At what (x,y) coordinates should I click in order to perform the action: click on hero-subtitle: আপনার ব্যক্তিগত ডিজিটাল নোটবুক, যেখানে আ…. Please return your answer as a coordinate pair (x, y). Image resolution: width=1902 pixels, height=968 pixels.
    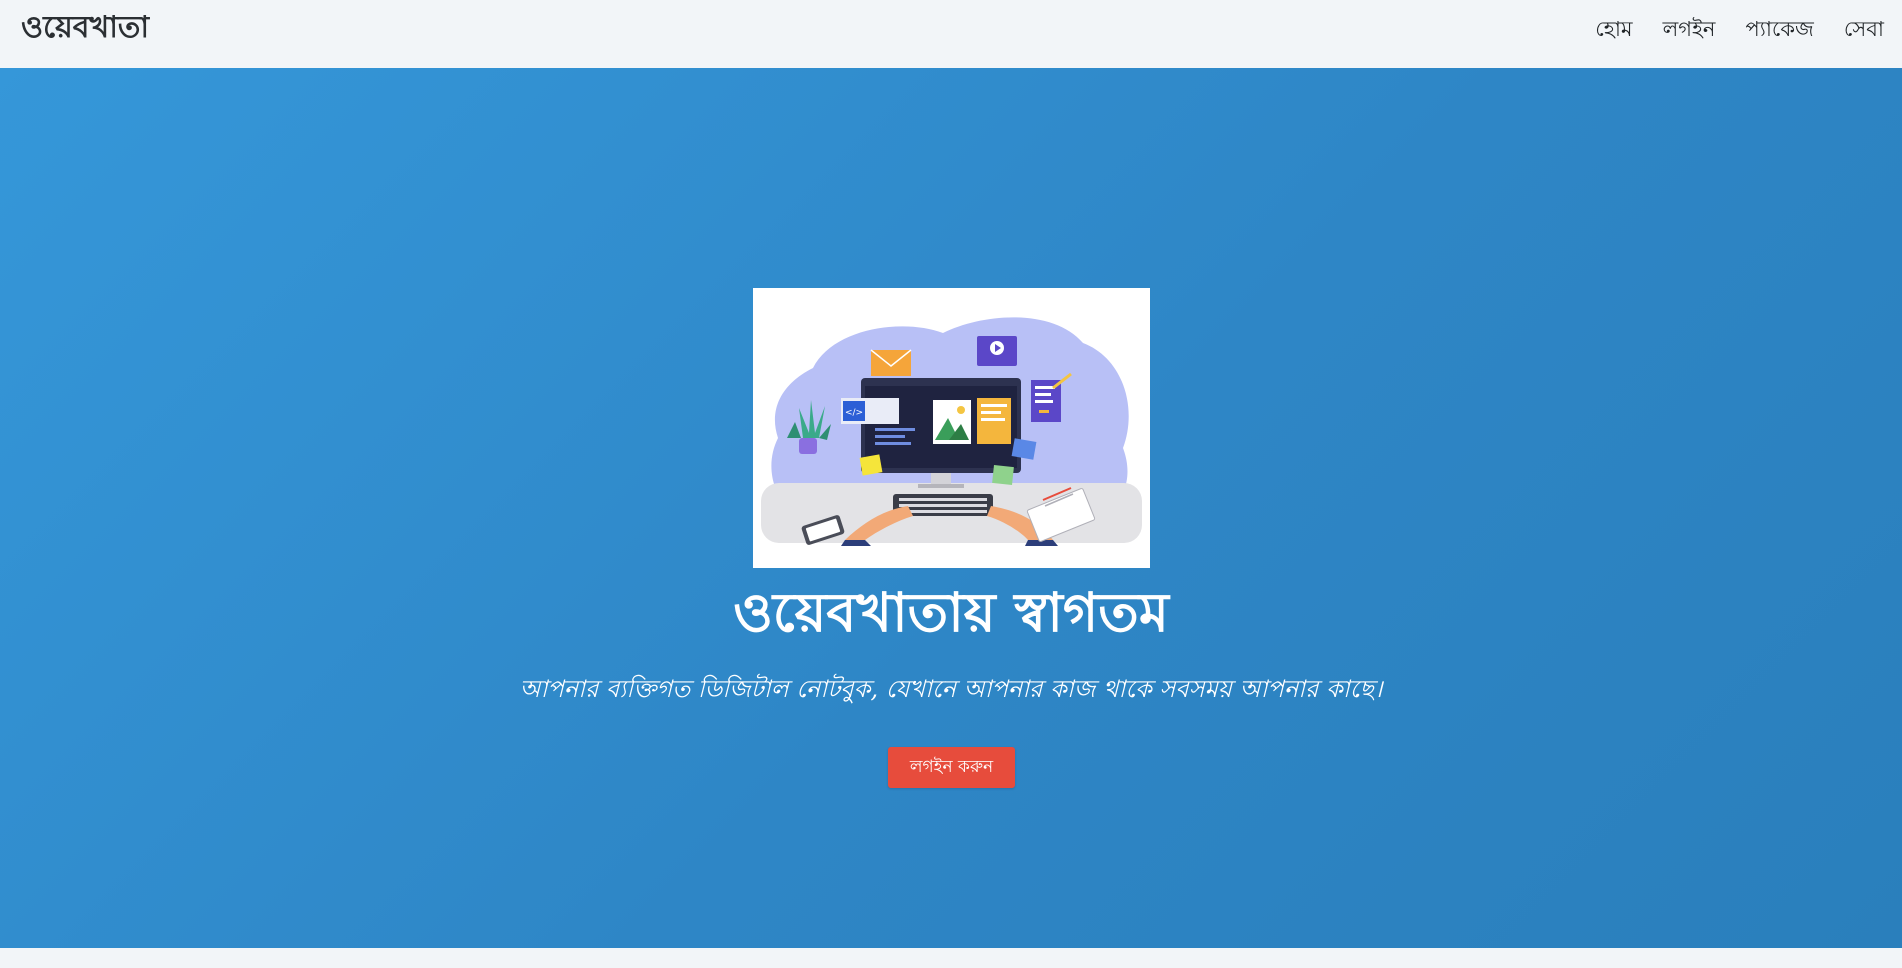
    Looking at the image, I should click on (951, 689).